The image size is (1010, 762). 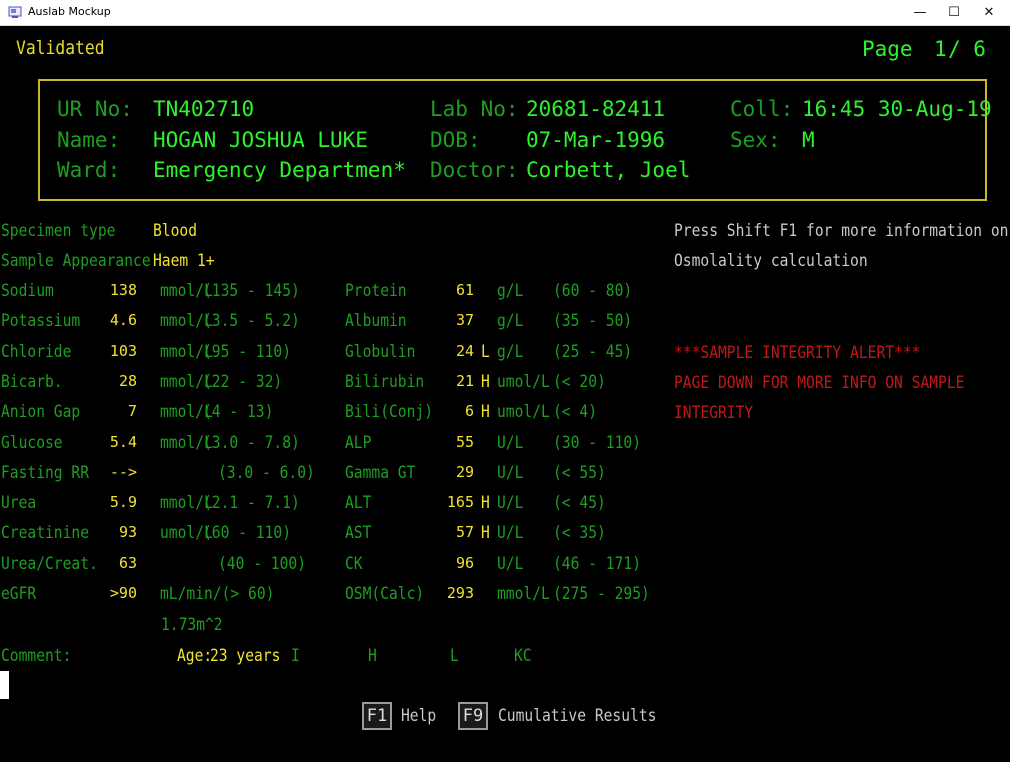 What do you see at coordinates (454, 656) in the screenshot?
I see `comment-l: L` at bounding box center [454, 656].